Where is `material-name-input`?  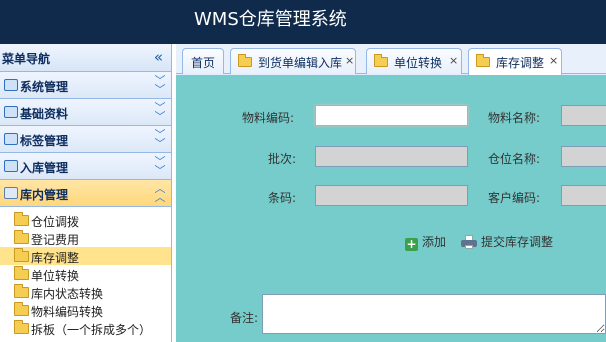 material-name-input is located at coordinates (583, 115).